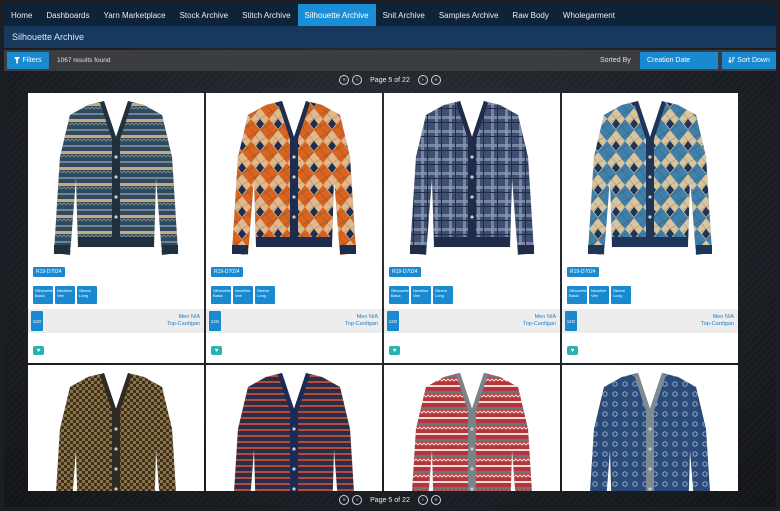 The height and width of the screenshot is (511, 780). What do you see at coordinates (404, 15) in the screenshot?
I see `nav-item-snit-archive: Snit Archive` at bounding box center [404, 15].